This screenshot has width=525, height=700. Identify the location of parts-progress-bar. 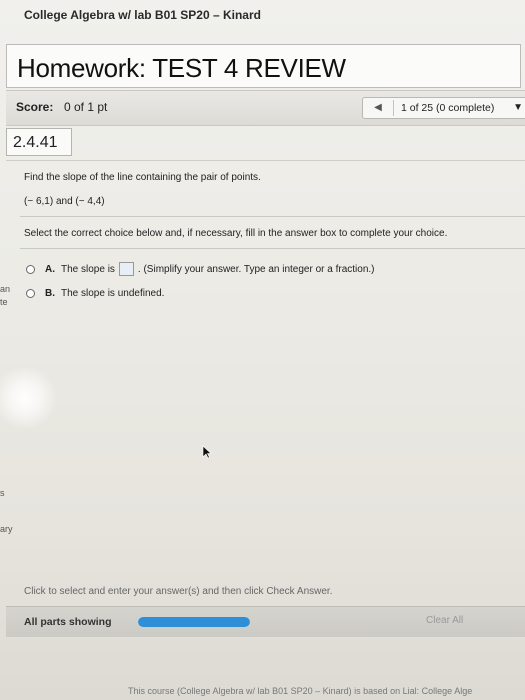
(194, 622).